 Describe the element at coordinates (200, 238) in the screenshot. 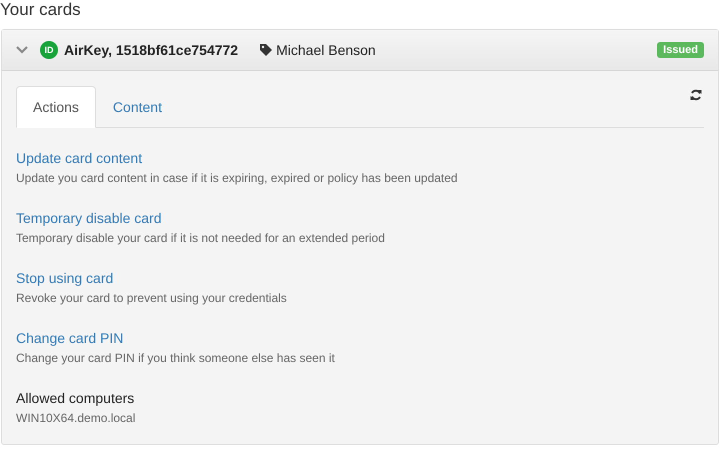

I see `item-description: Temporary disable your card if it is not needed for an extended period` at that location.